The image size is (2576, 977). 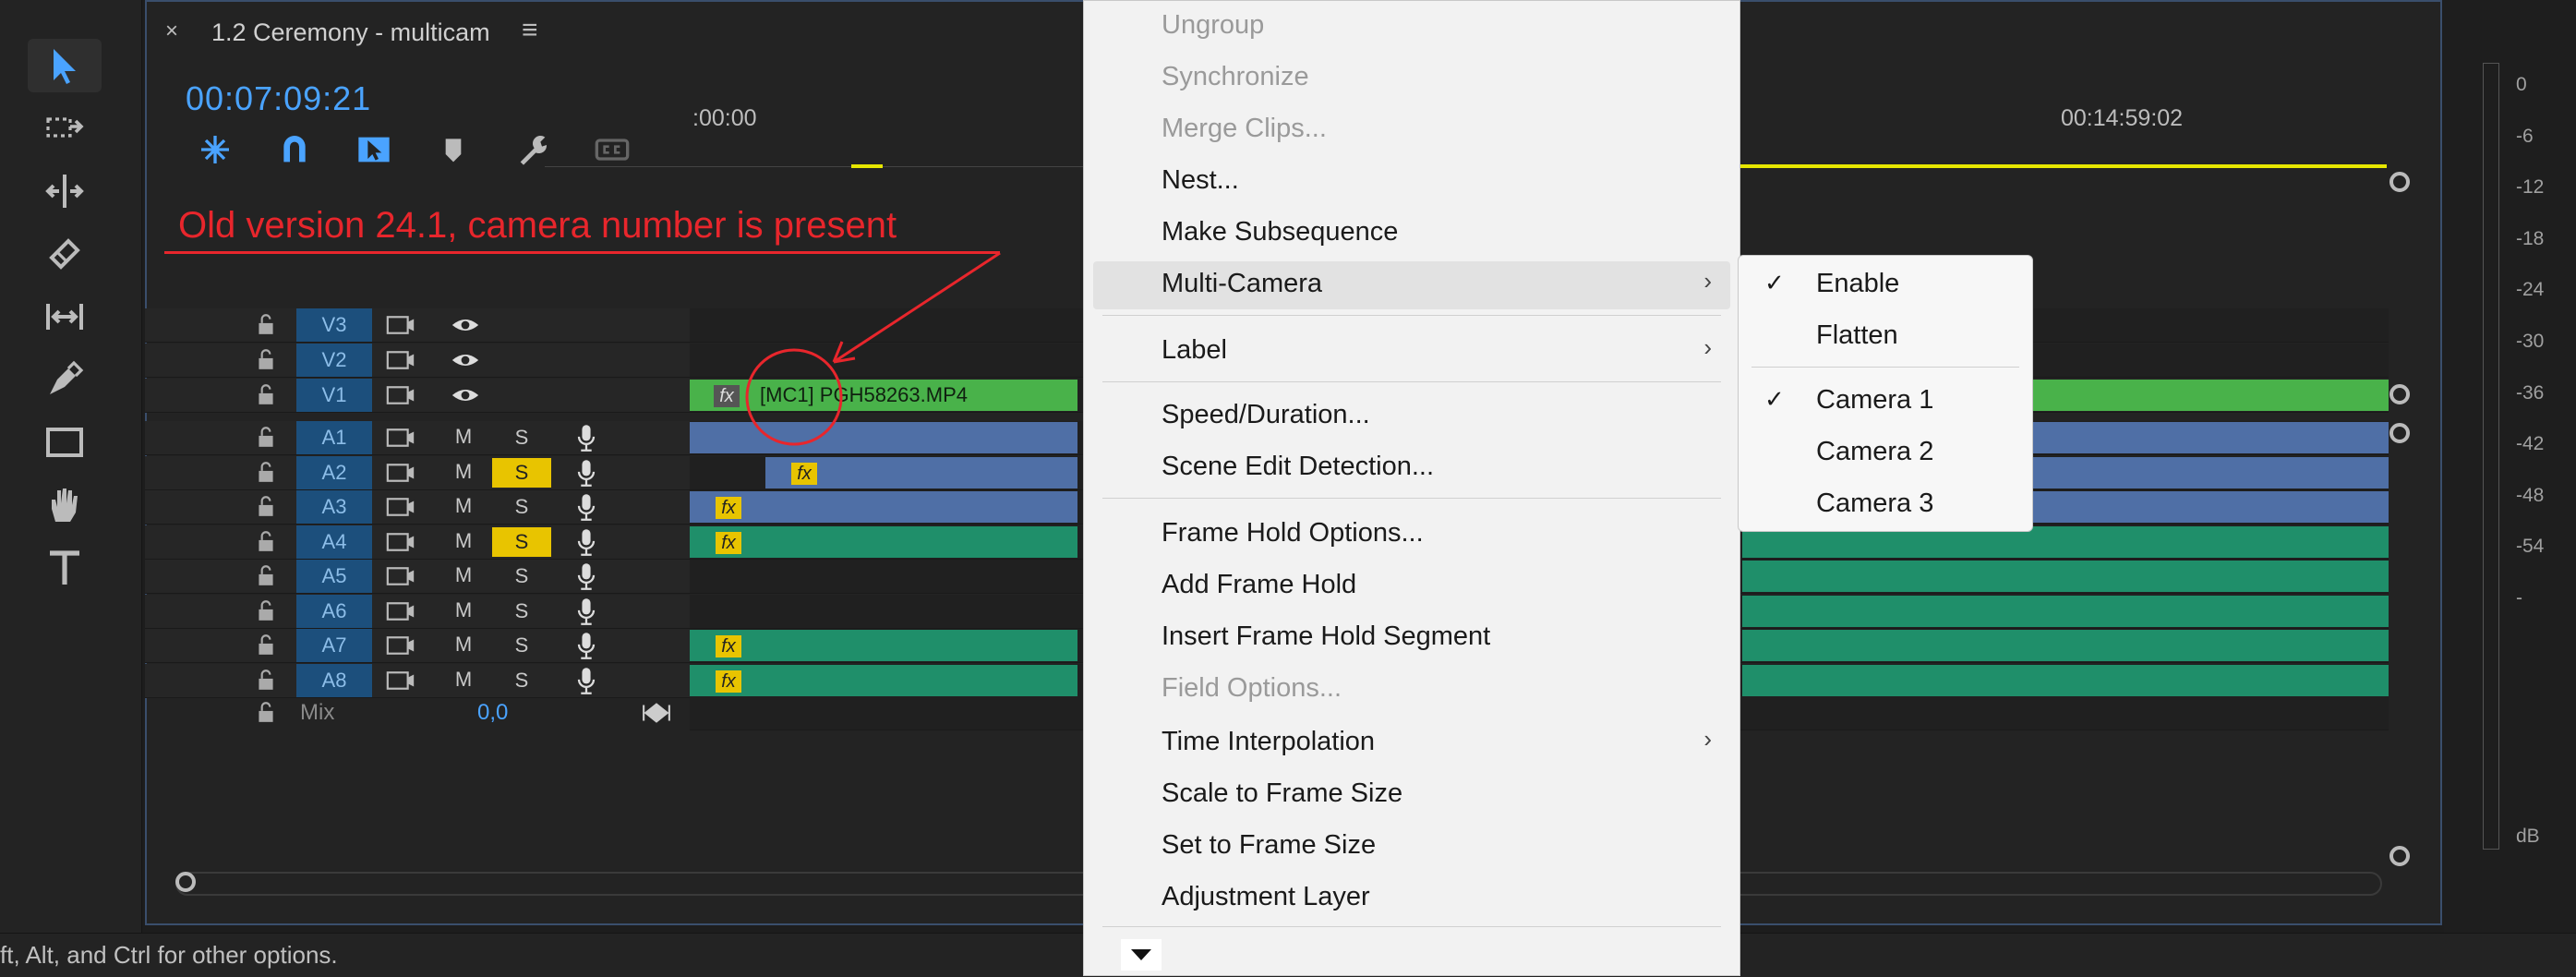 What do you see at coordinates (1282, 793) in the screenshot?
I see `menu-item-scale-to-frame-size: Scale to Frame Size` at bounding box center [1282, 793].